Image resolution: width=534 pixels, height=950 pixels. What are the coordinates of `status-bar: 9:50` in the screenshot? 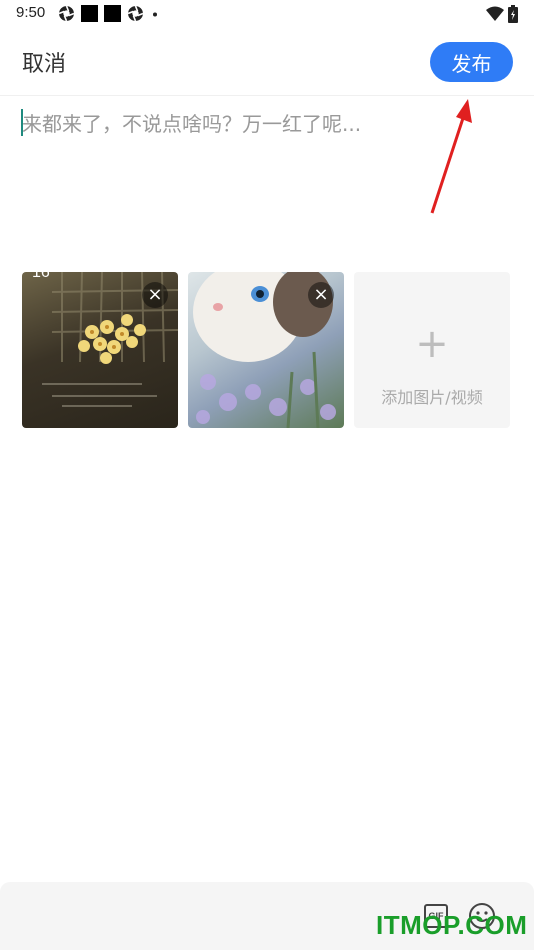 It's located at (267, 14).